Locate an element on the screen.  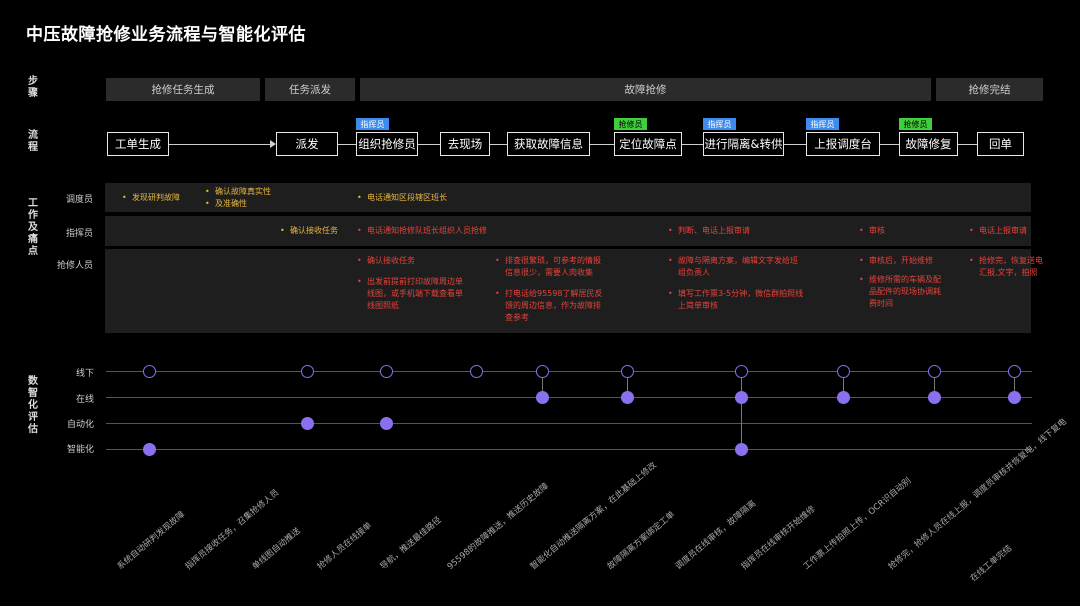
flow-organize-crew: 组织抢修员 is located at coordinates (387, 144).